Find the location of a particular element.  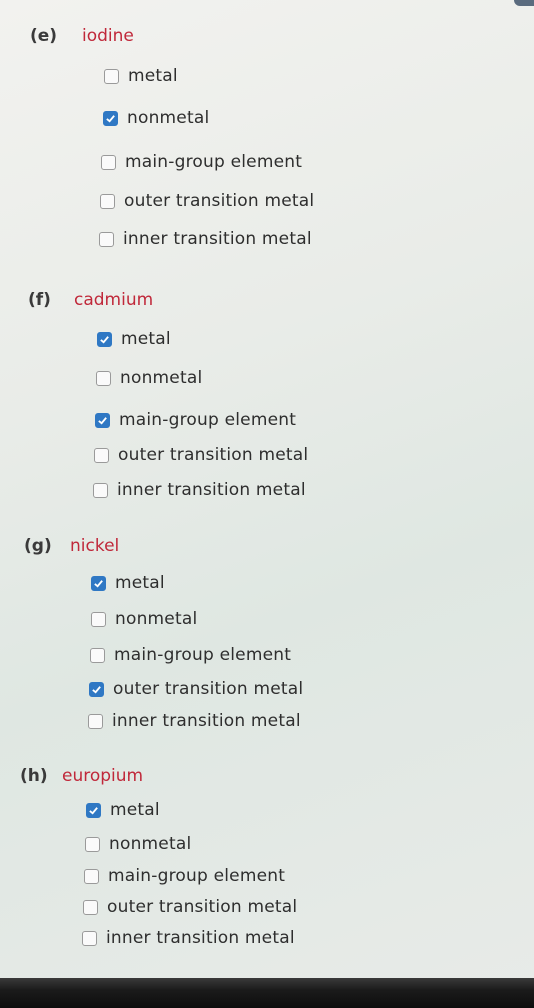

question-letter: (f) is located at coordinates (39, 300).